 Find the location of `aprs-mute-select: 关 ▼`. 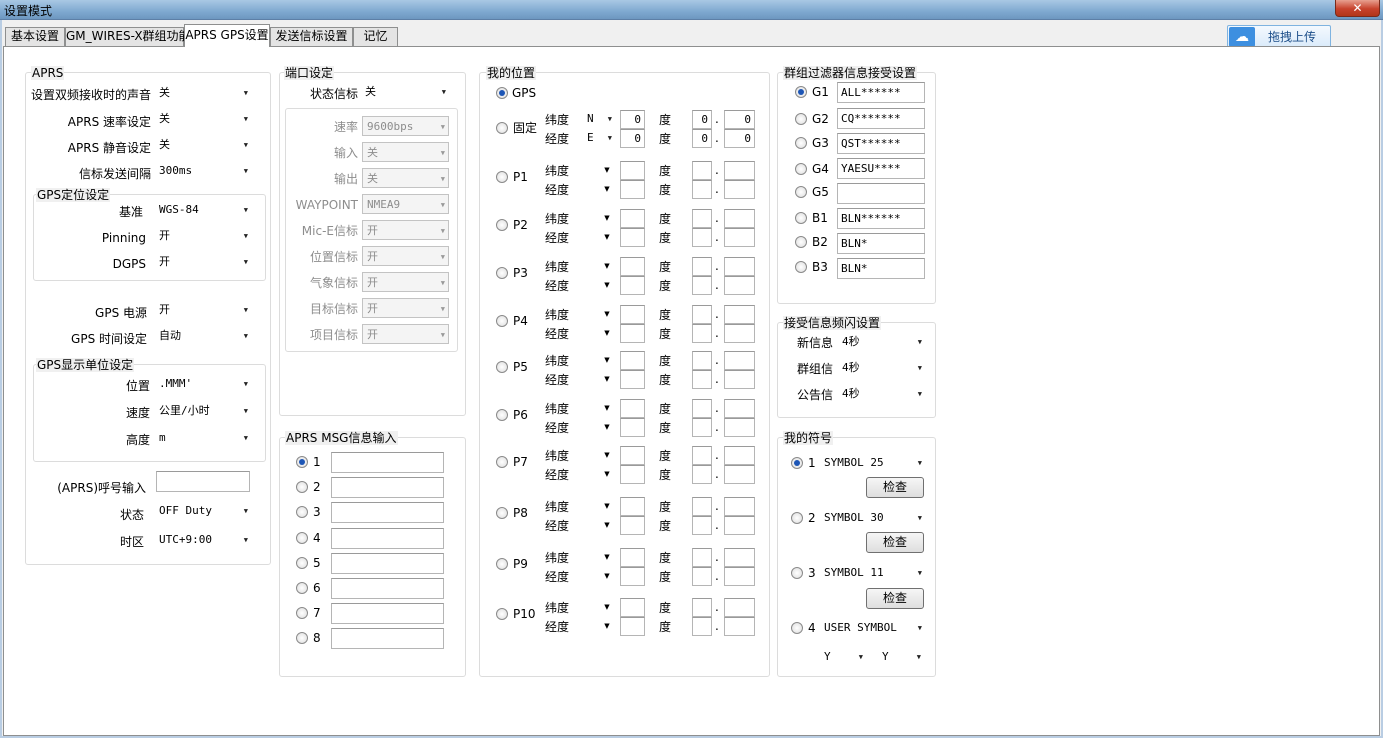

aprs-mute-select: 关 ▼ is located at coordinates (203, 145).